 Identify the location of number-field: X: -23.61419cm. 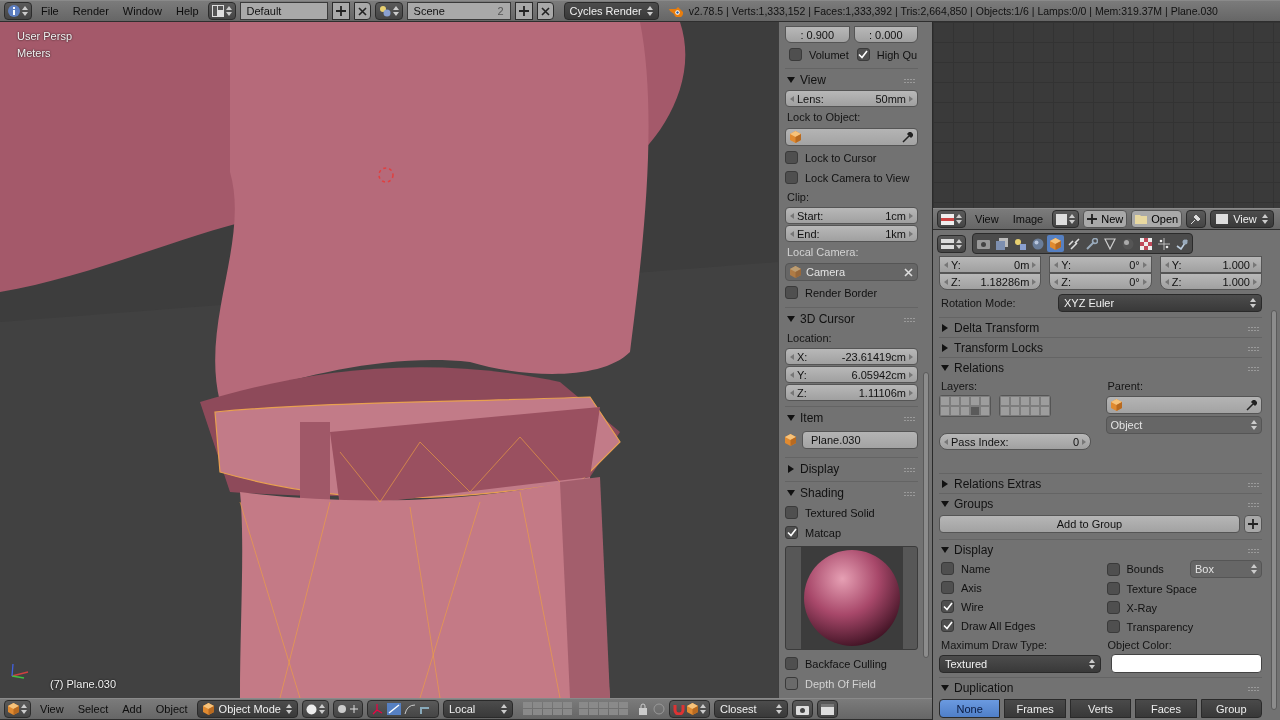
(851, 356).